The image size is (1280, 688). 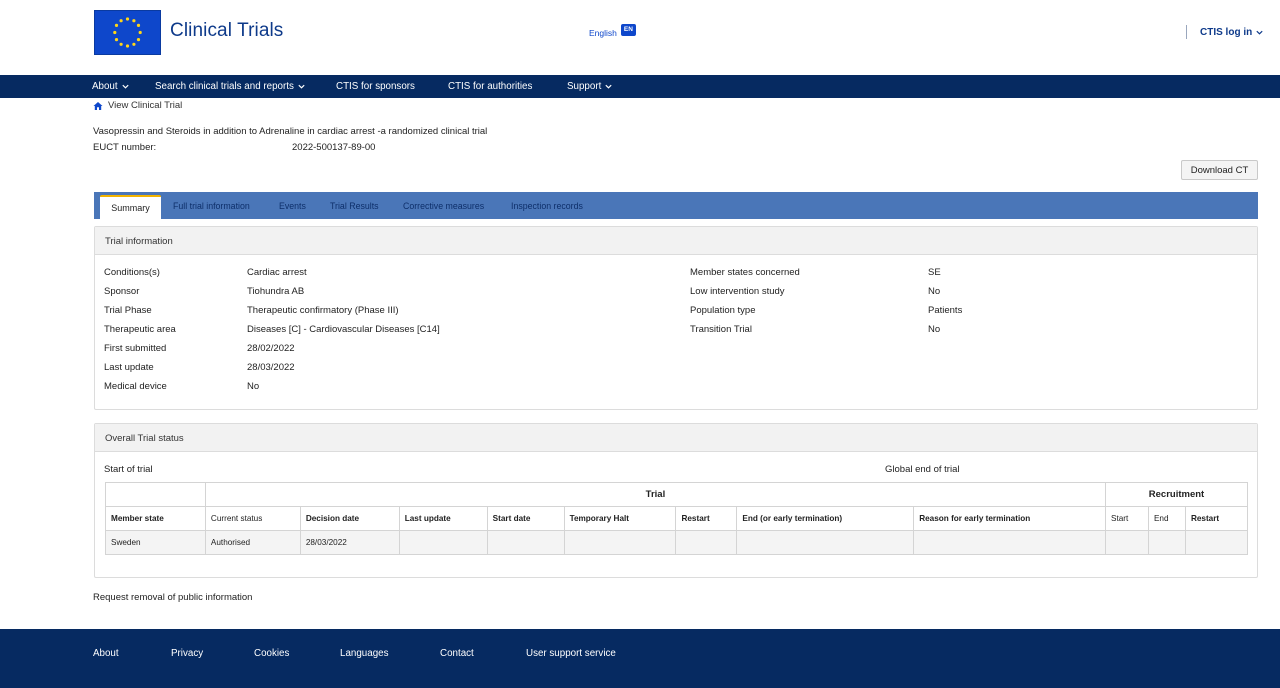 I want to click on field-label: Transition Trial, so click(x=721, y=329).